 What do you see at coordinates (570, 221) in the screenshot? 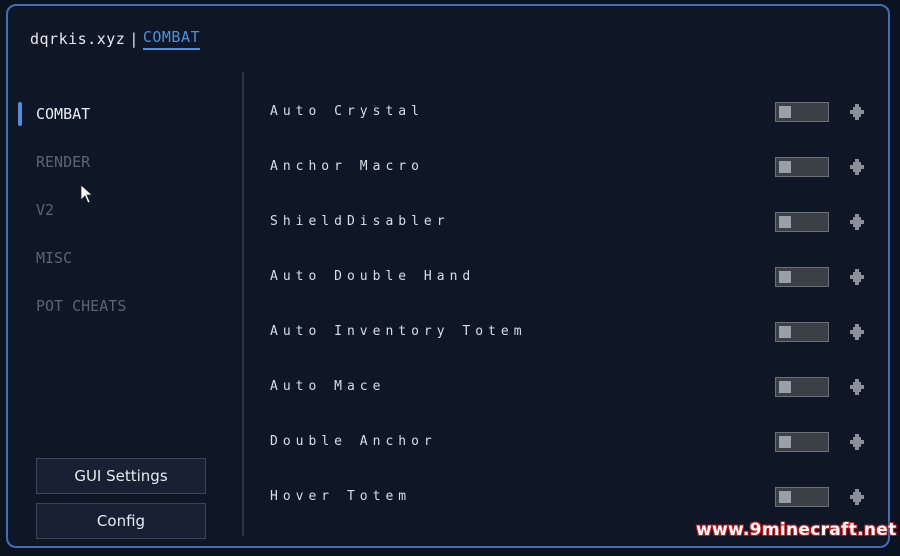
I see `module-row-shield-disabler: ShieldDisabler` at bounding box center [570, 221].